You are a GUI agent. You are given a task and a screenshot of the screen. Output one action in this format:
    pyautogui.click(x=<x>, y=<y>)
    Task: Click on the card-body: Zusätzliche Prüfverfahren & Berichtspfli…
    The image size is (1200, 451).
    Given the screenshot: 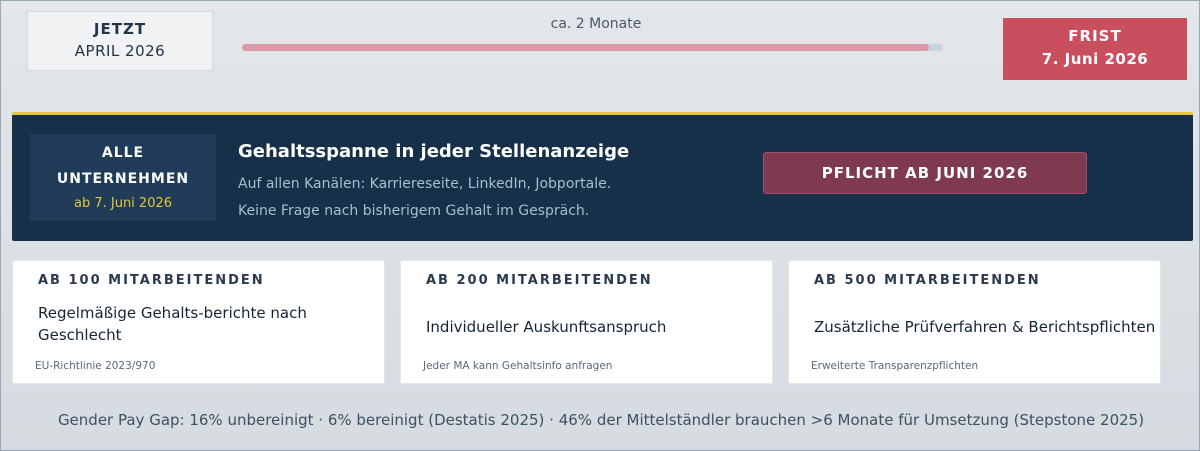 What is the action you would take?
    pyautogui.click(x=985, y=327)
    